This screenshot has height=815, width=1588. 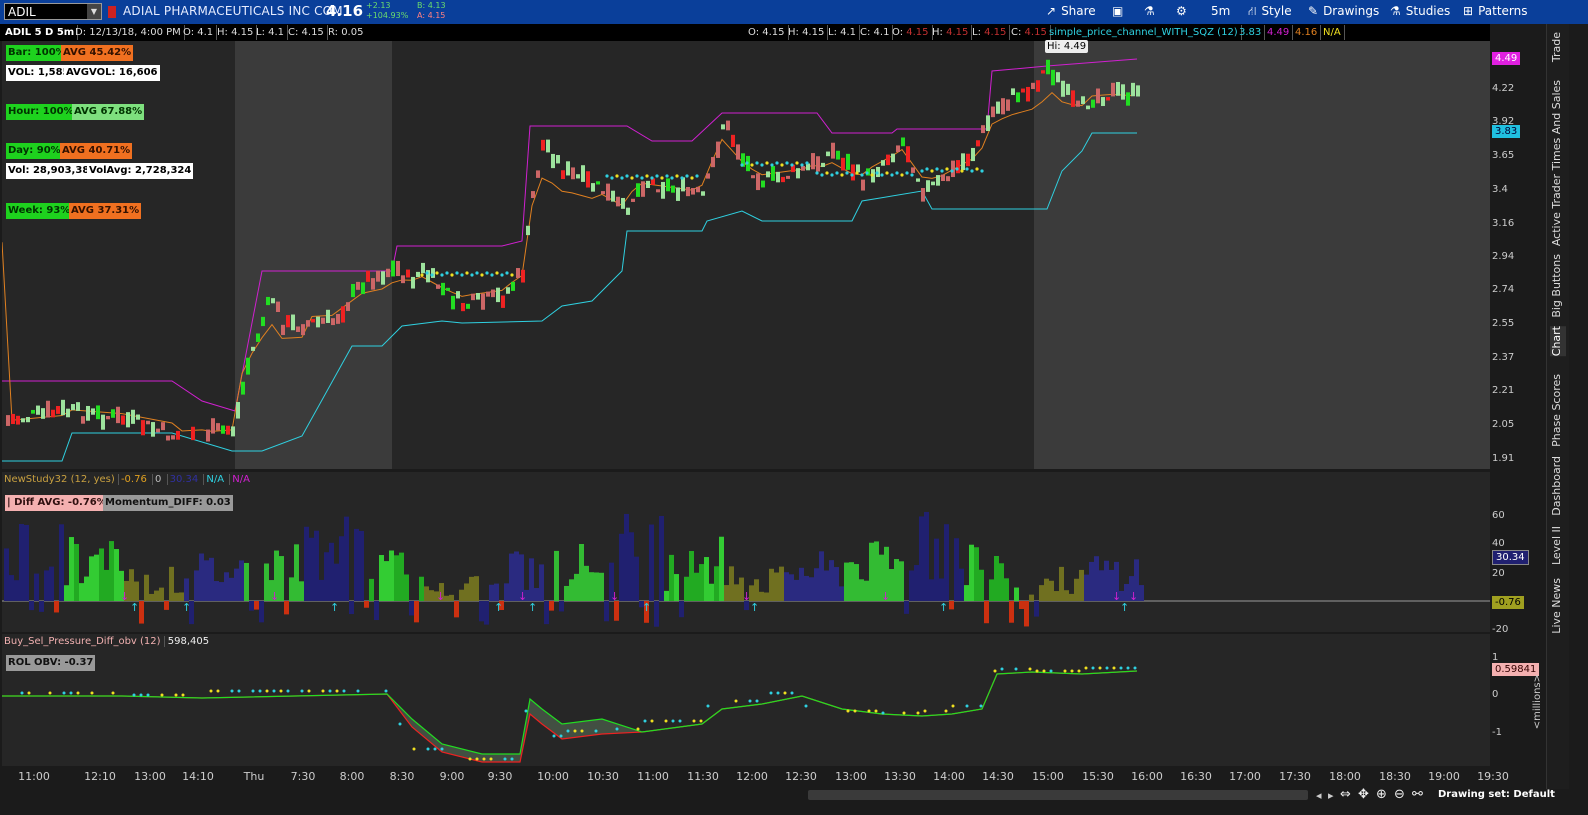 I want to click on pencil-icon: ✎, so click(x=1313, y=11).